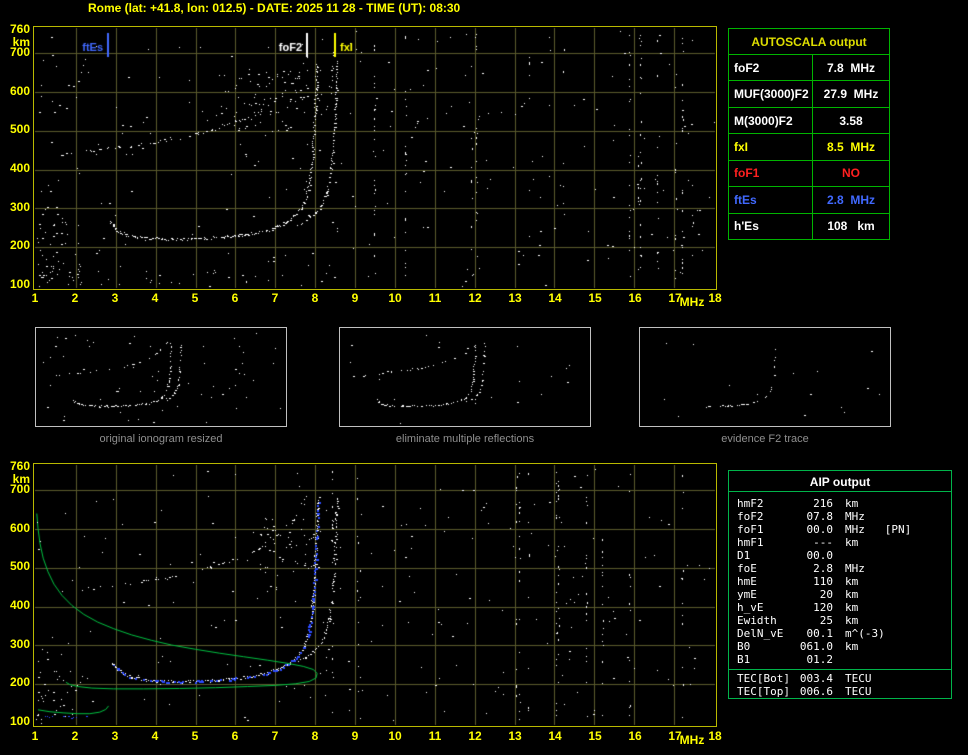 The width and height of the screenshot is (968, 755). Describe the element at coordinates (851, 120) in the screenshot. I see `autoscala-row-value: 3.58` at that location.